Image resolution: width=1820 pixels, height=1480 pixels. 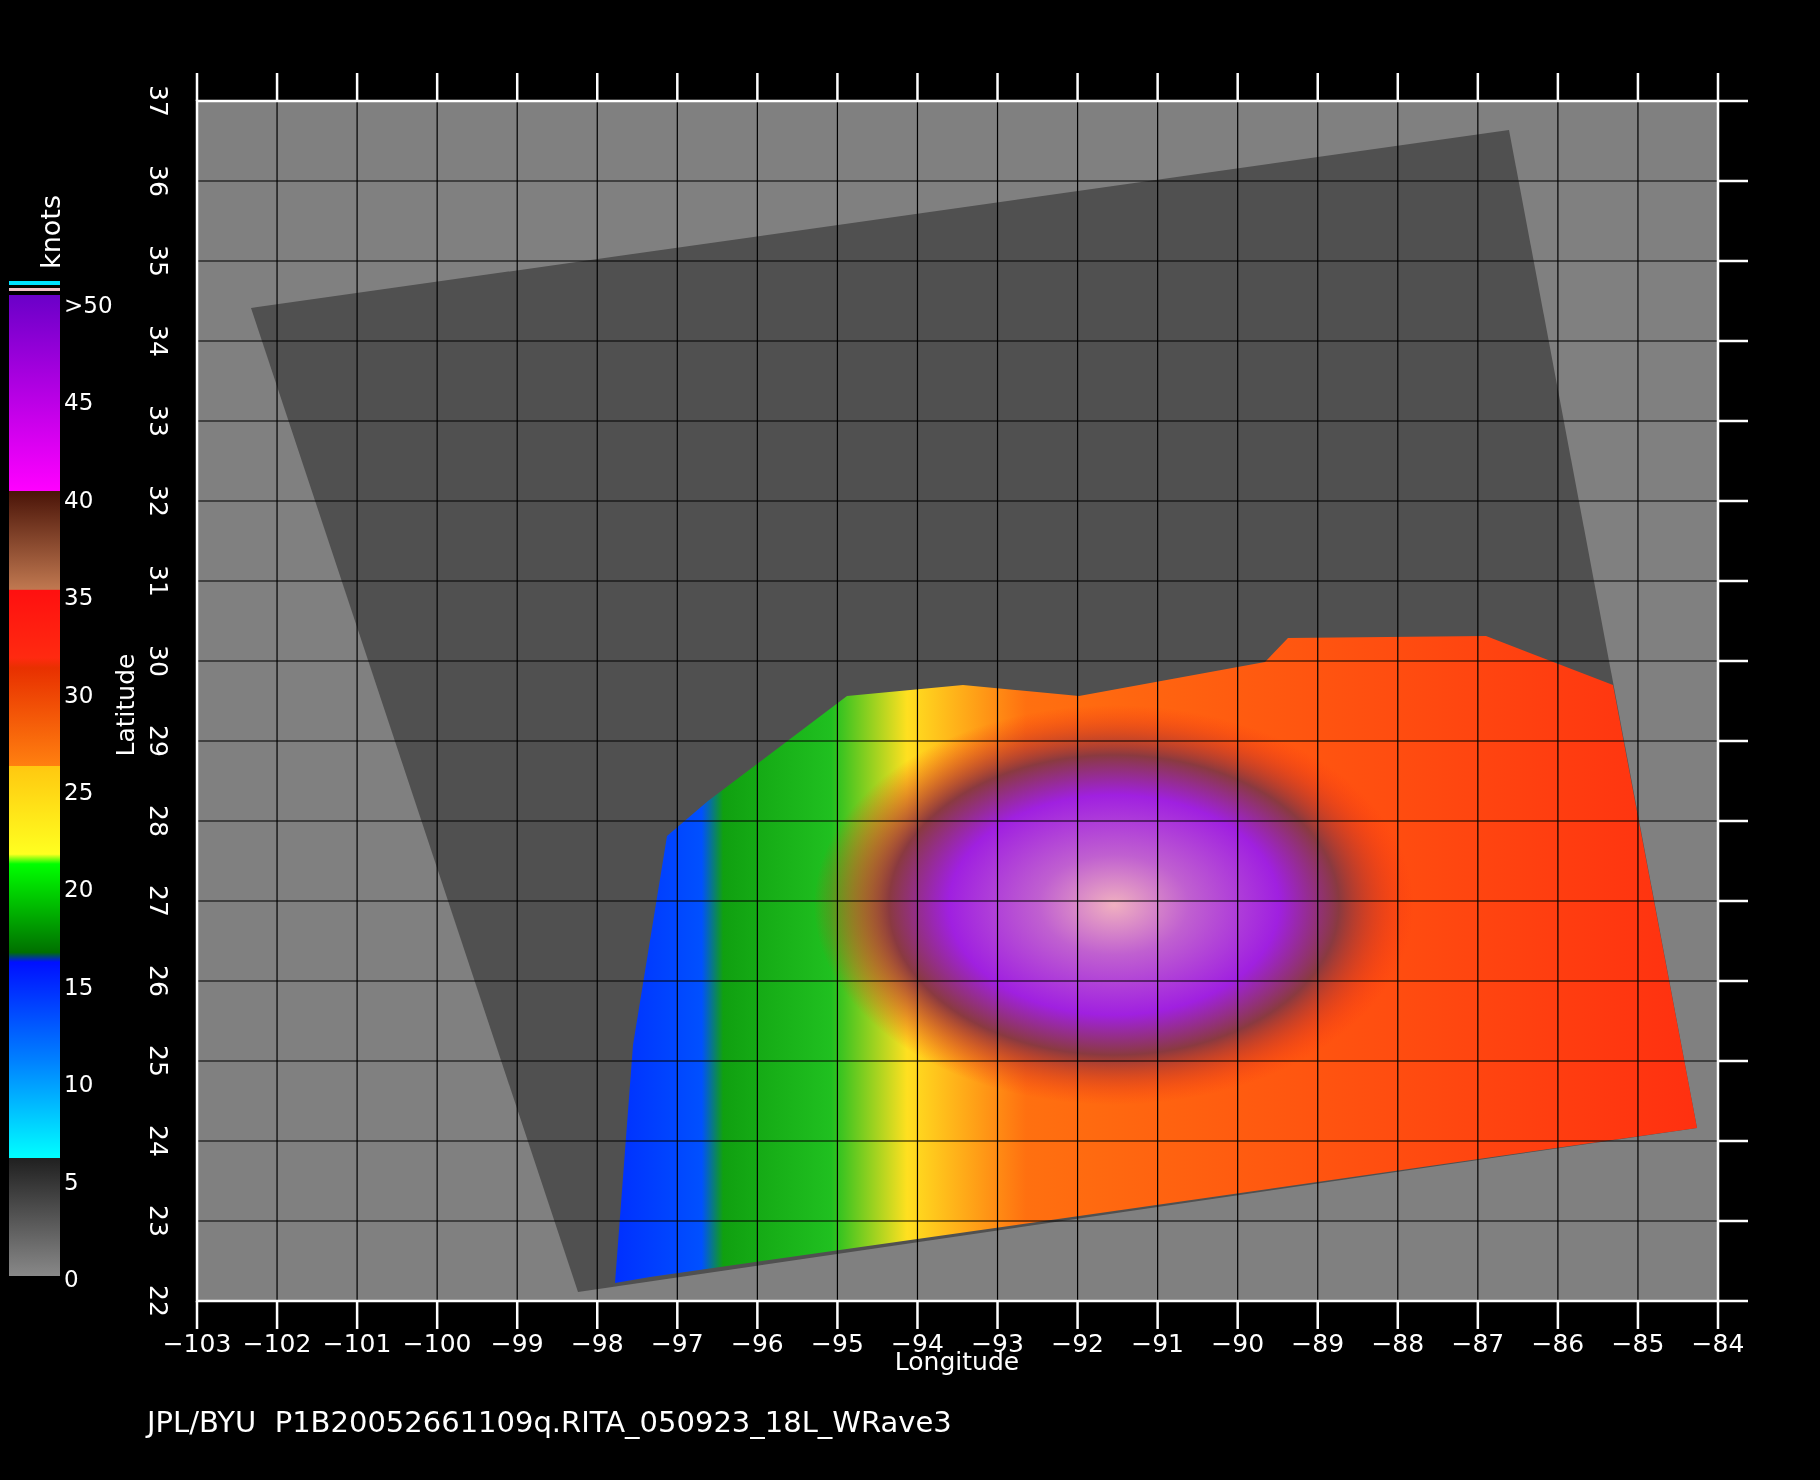 What do you see at coordinates (1638, 1343) in the screenshot?
I see `longitude-tick-label: −85` at bounding box center [1638, 1343].